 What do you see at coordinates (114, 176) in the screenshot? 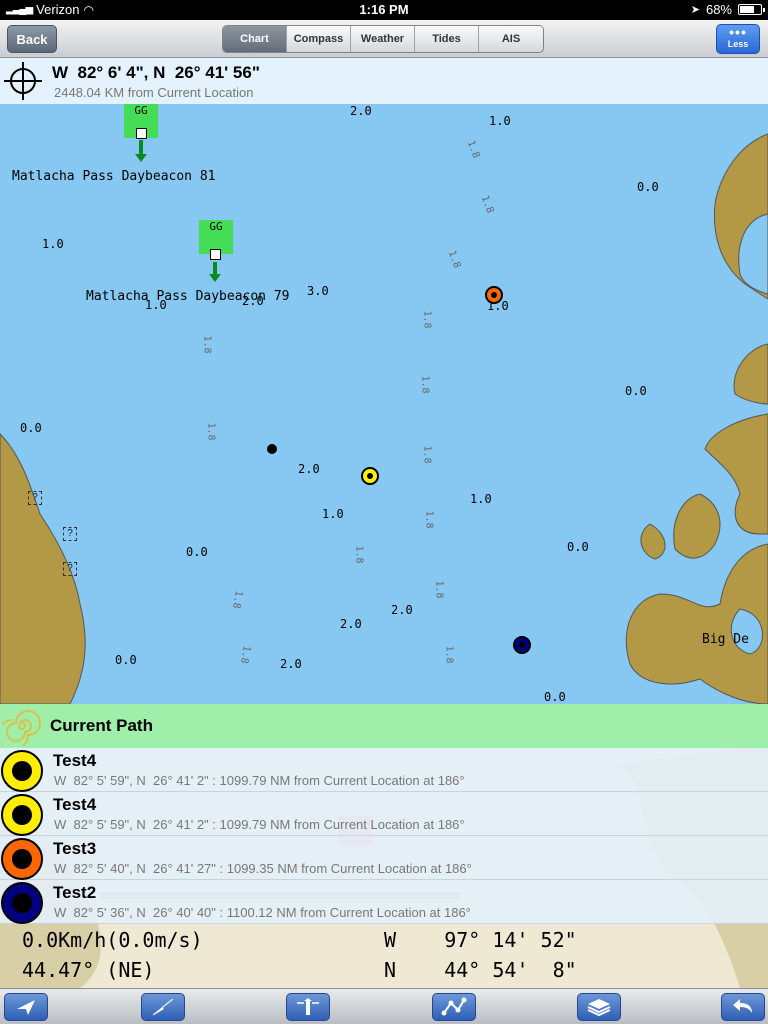
I see `daybeacon-81-label: Matlacha Pass Daybeacon 81` at bounding box center [114, 176].